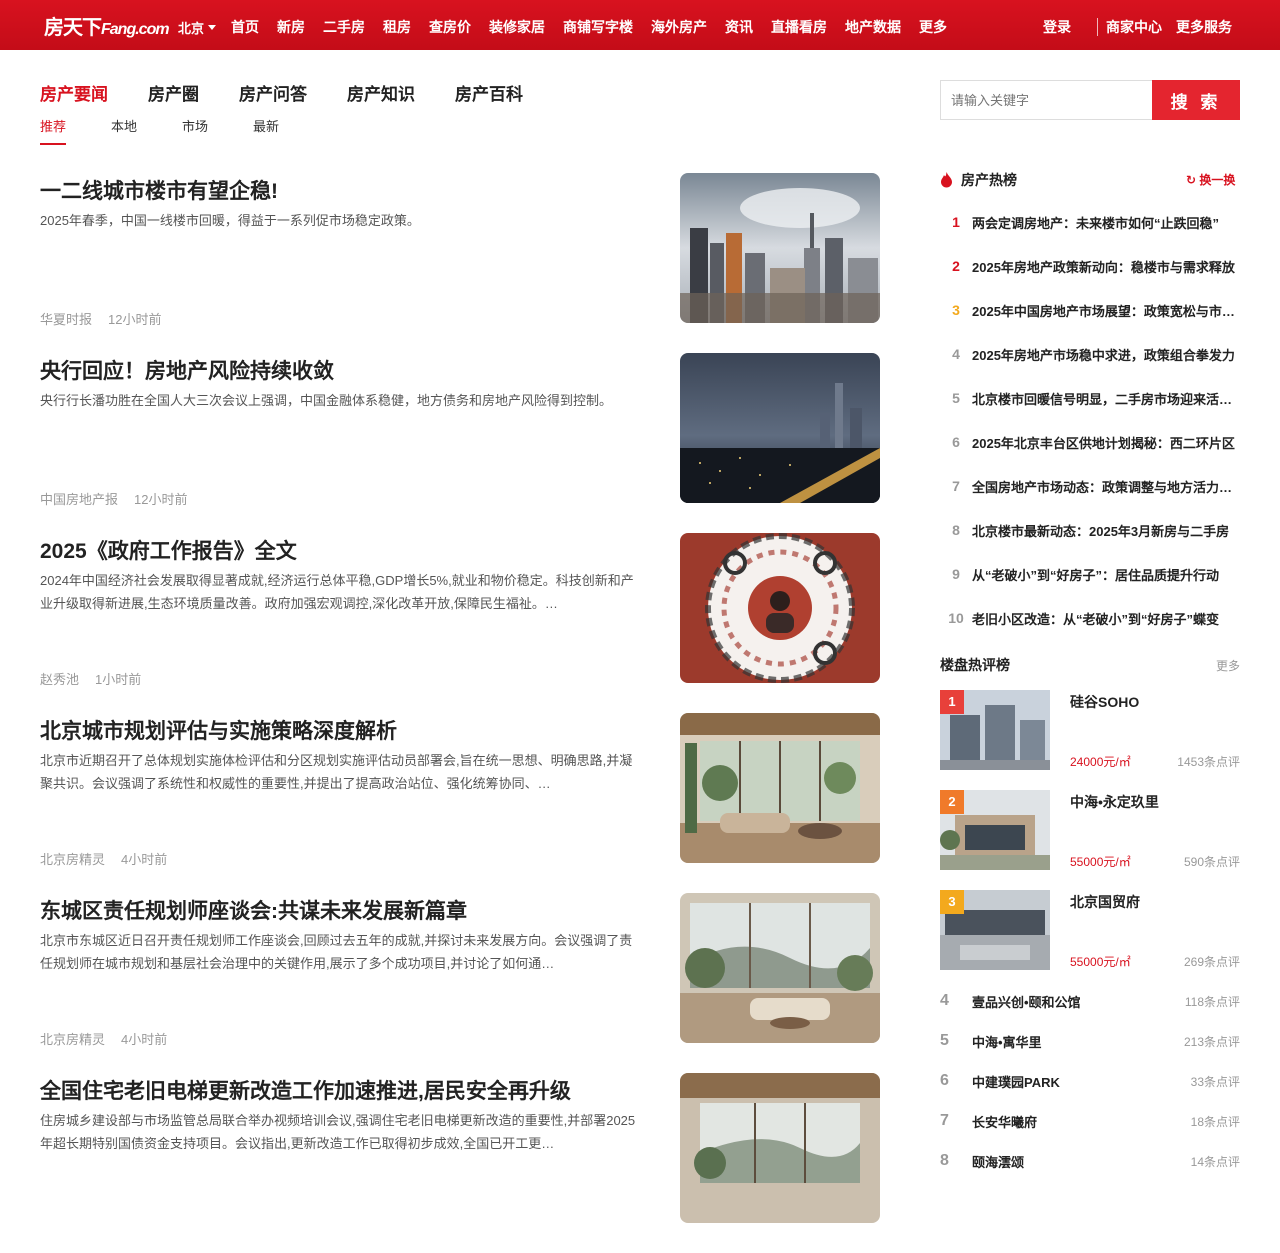 This screenshot has height=1253, width=1280. Describe the element at coordinates (1196, 100) in the screenshot. I see `search-button: 搜 索` at that location.